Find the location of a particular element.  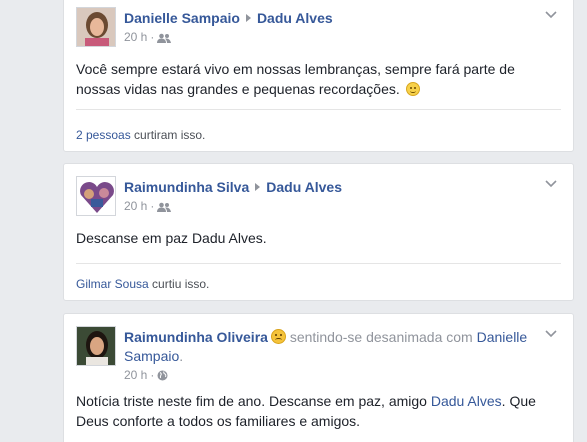

post-message: Descanse em paz Dadu Alves. is located at coordinates (318, 238).